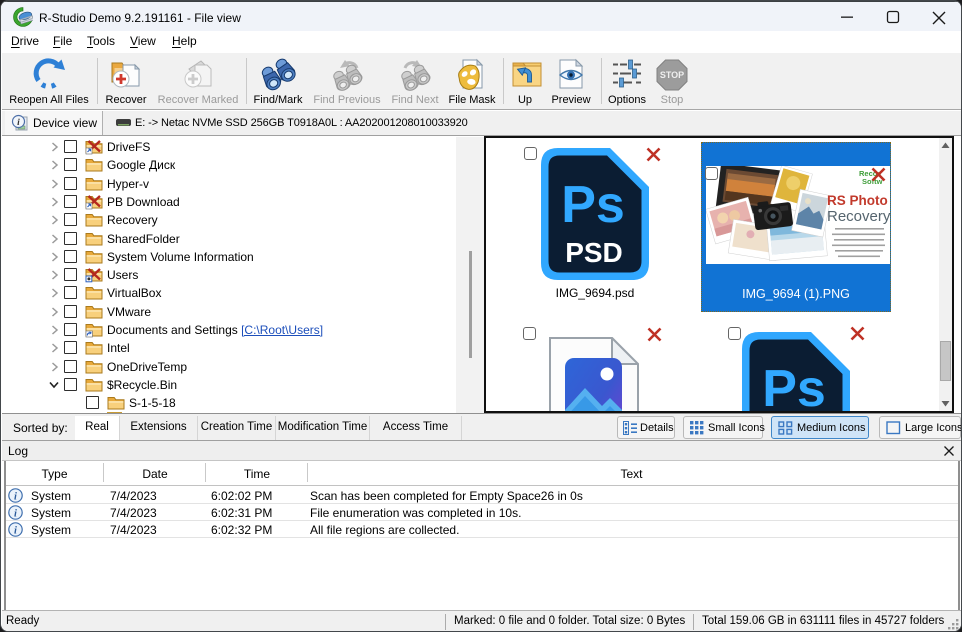  Describe the element at coordinates (857, 200) in the screenshot. I see `svg-text: RS Photo` at that location.